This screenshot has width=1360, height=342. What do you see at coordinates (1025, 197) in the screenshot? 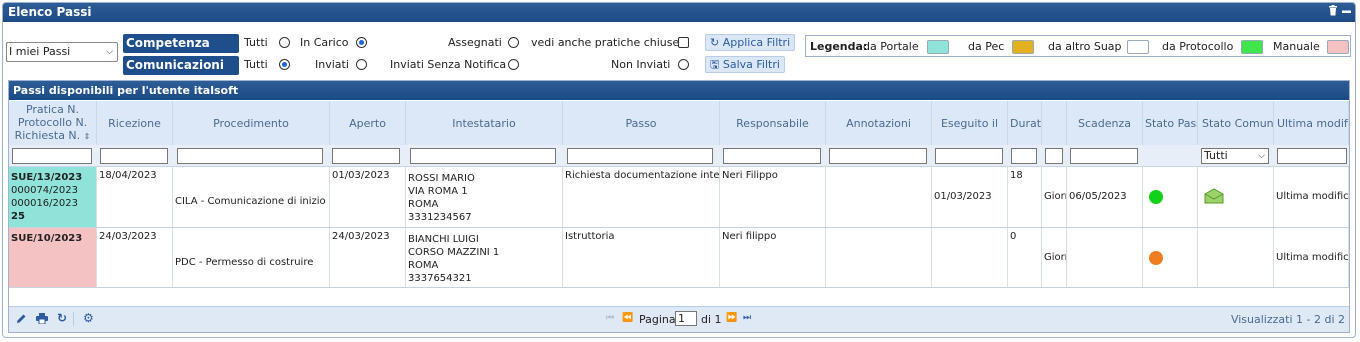
I see `cell-durata: 18` at bounding box center [1025, 197].